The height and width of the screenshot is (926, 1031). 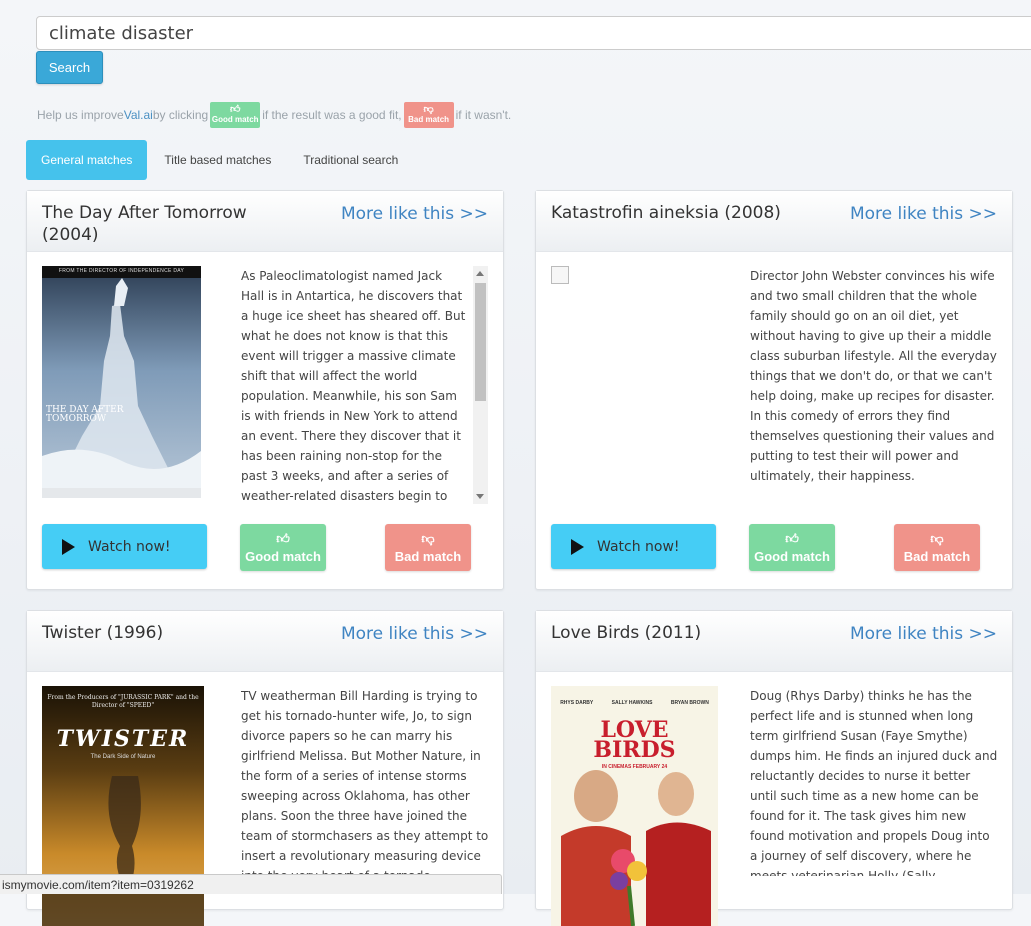 I want to click on help-middle: by clicking, so click(x=180, y=115).